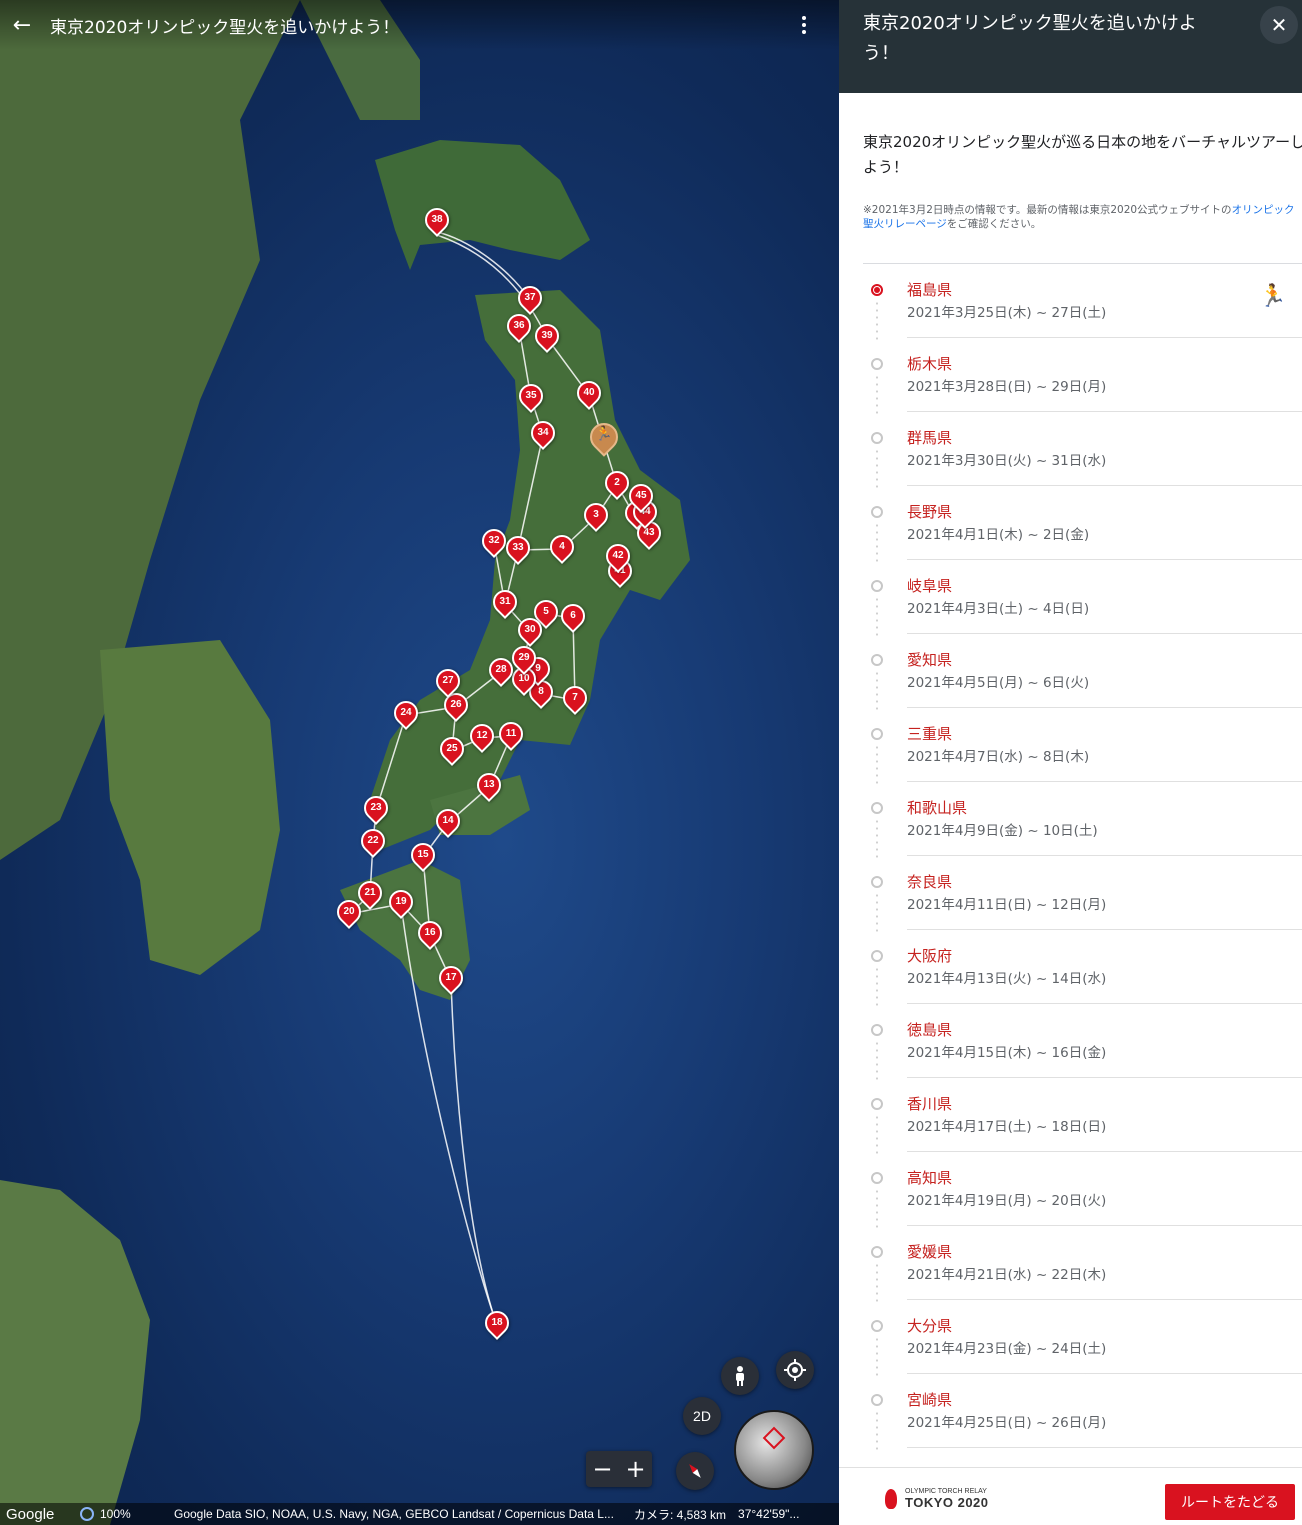 The height and width of the screenshot is (1525, 1302). I want to click on relay-stop-item: 大阪府 2021年4月13日(火) ~ 14日(水), so click(1070, 968).